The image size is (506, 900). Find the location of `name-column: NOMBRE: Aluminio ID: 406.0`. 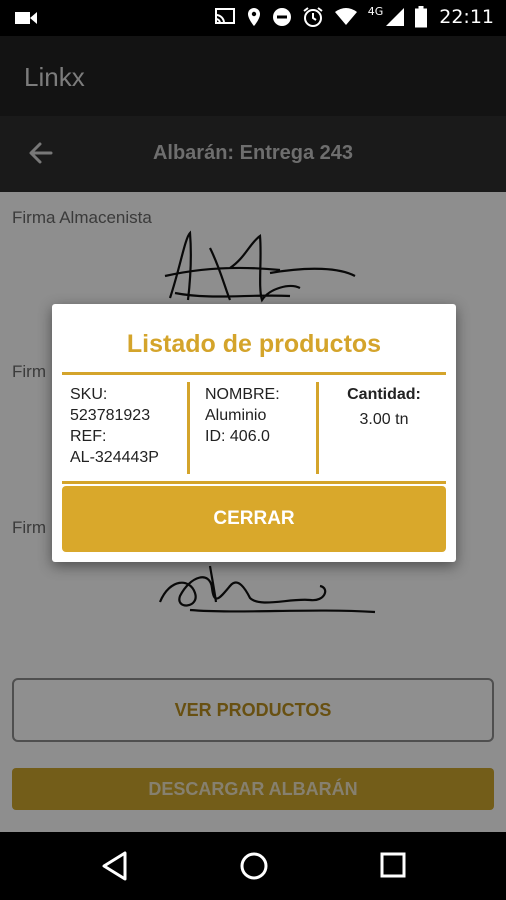

name-column: NOMBRE: Aluminio ID: 406.0 is located at coordinates (242, 415).